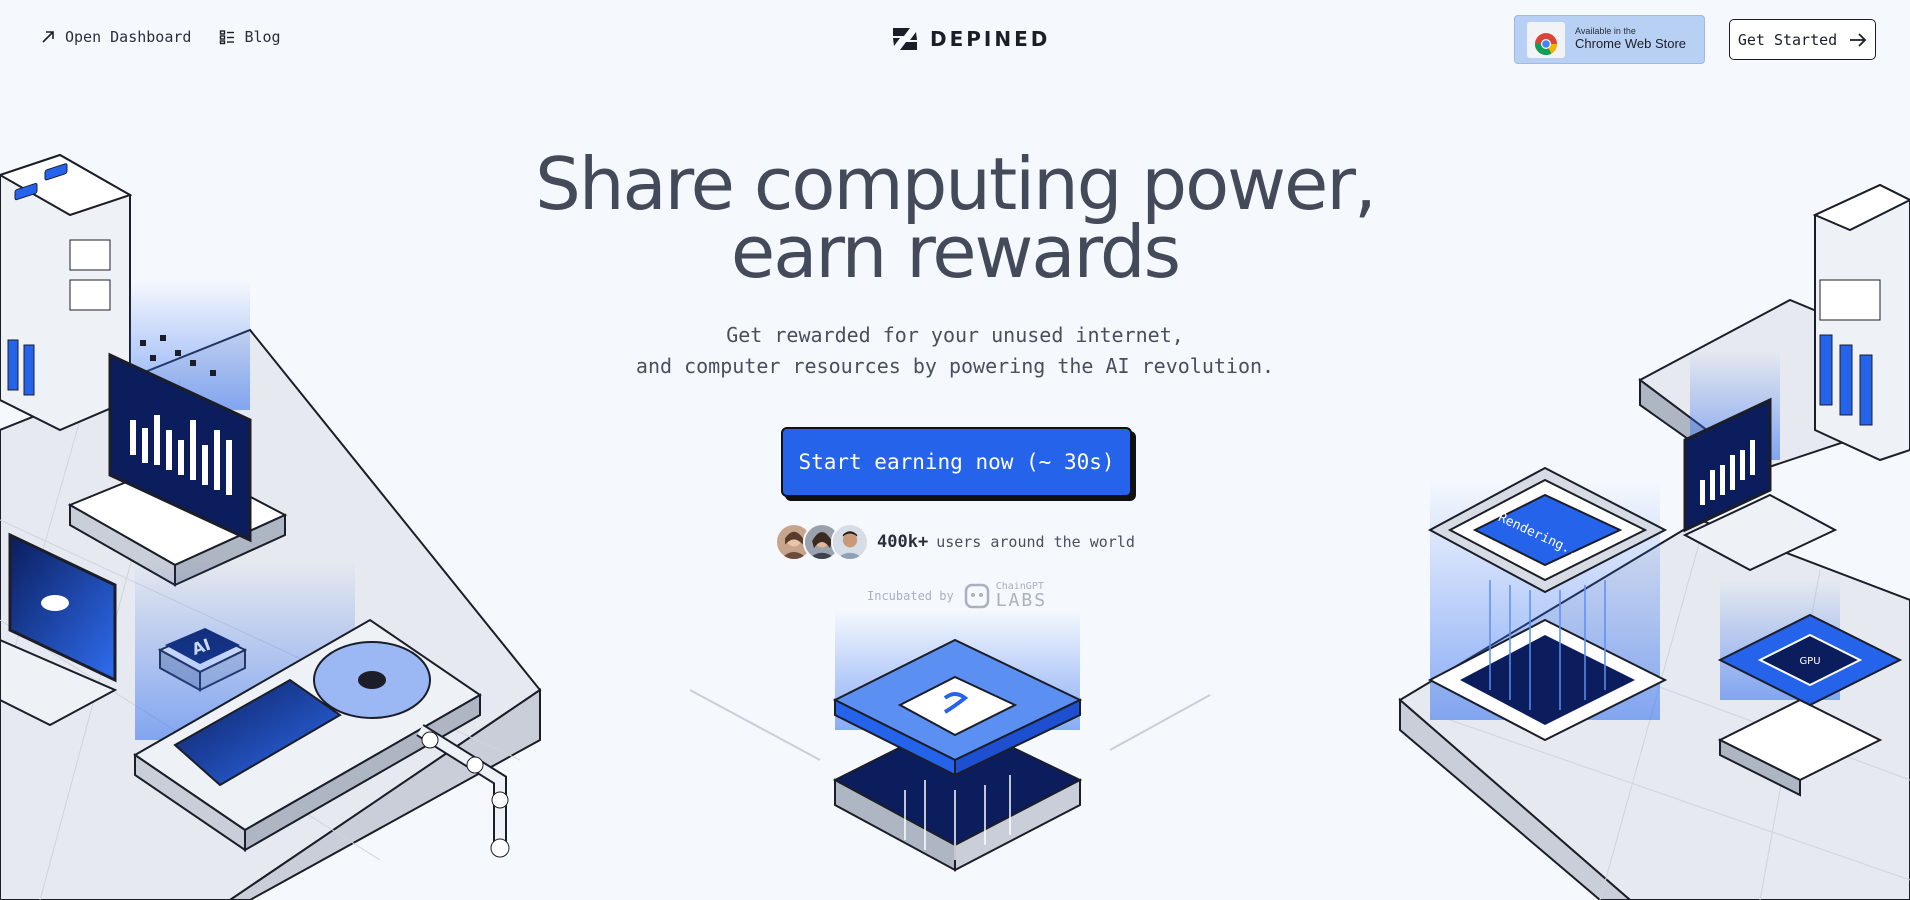 This screenshot has width=1910, height=900. I want to click on chrome-icon, so click(1546, 39).